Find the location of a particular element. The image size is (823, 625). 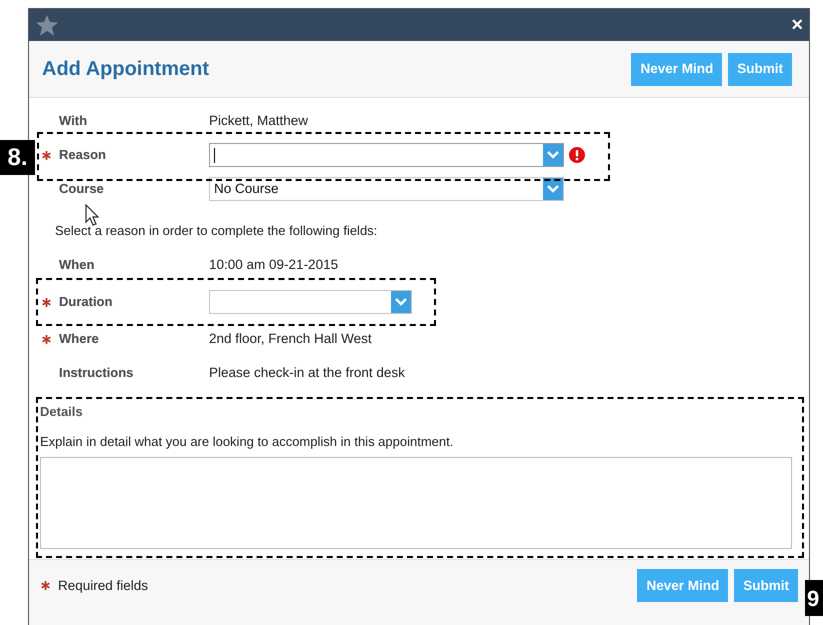

details-prompt: Explain in detail what you are looking to accomplish in this appointment. is located at coordinates (247, 441).